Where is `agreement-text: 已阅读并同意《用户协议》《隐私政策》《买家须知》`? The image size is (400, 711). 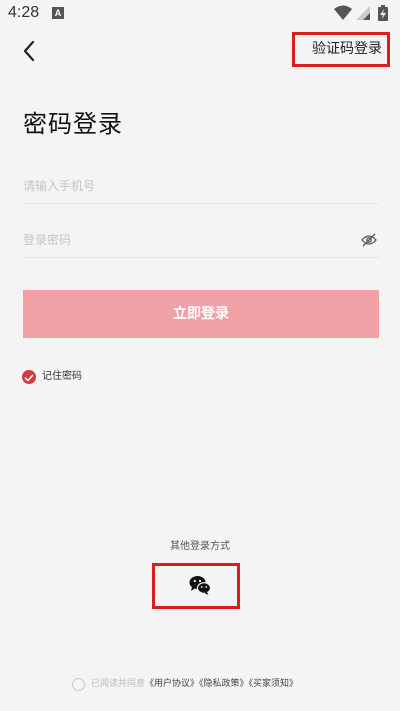
agreement-text: 已阅读并同意《用户协议》《隐私政策》《买家须知》 is located at coordinates (194, 684).